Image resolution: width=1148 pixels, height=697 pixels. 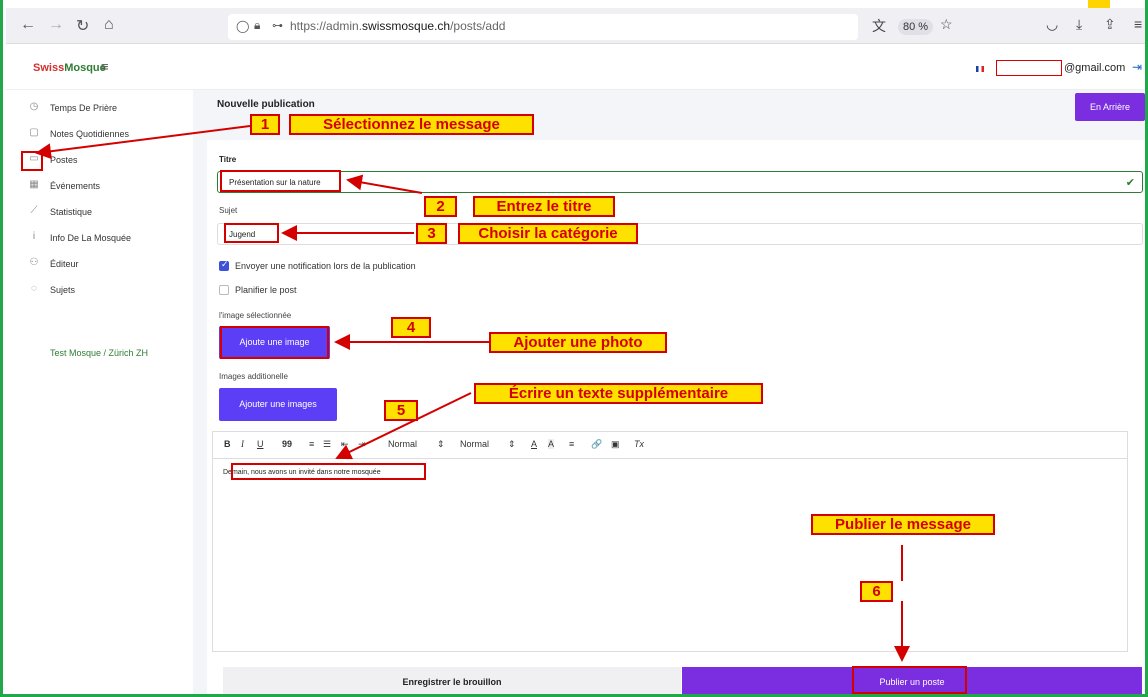 What do you see at coordinates (345, 444) in the screenshot?
I see `outdent-button: ⇤` at bounding box center [345, 444].